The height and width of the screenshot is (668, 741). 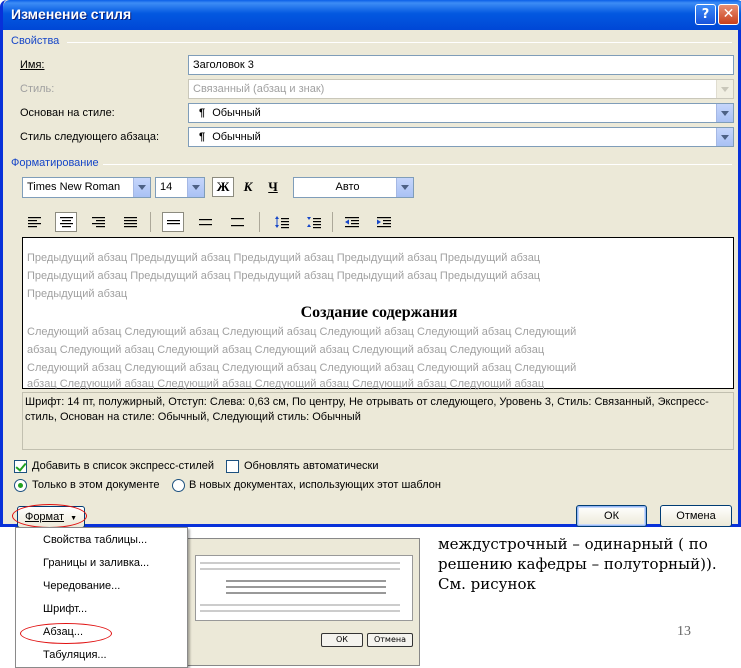 I want to click on single-spacing-icon, so click(x=173, y=222).